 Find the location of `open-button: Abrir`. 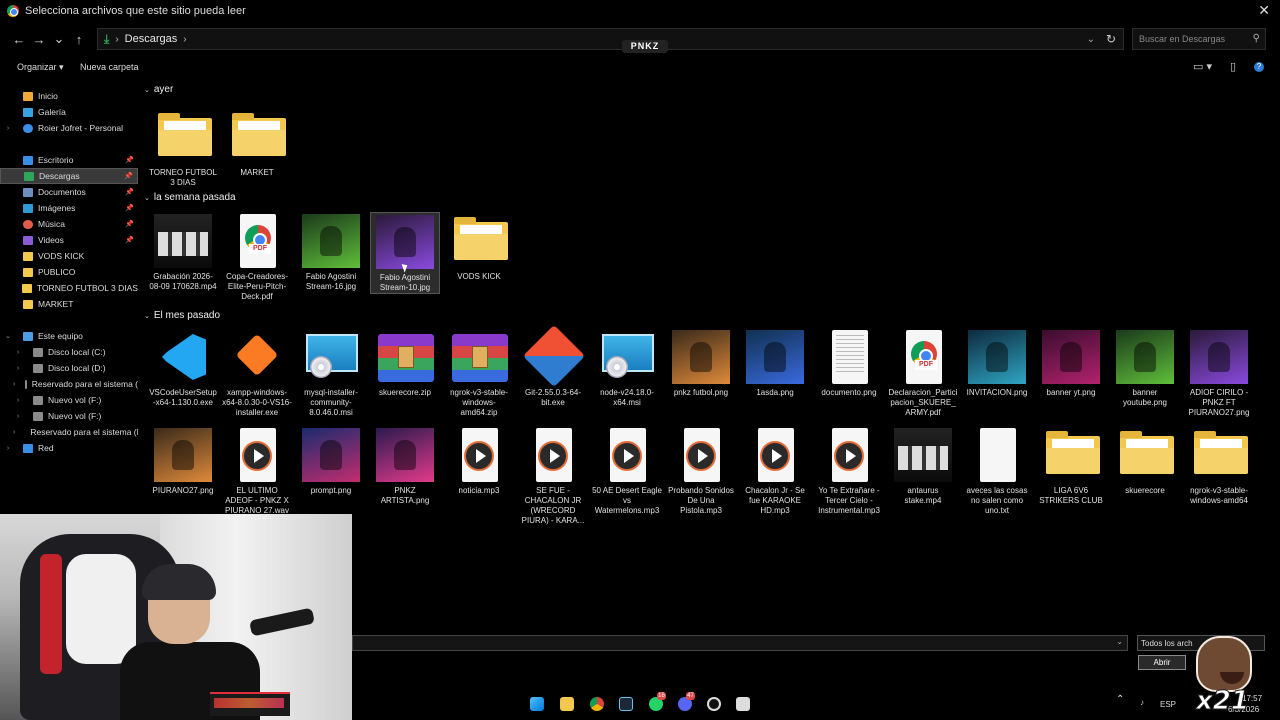

open-button: Abrir is located at coordinates (1162, 662).